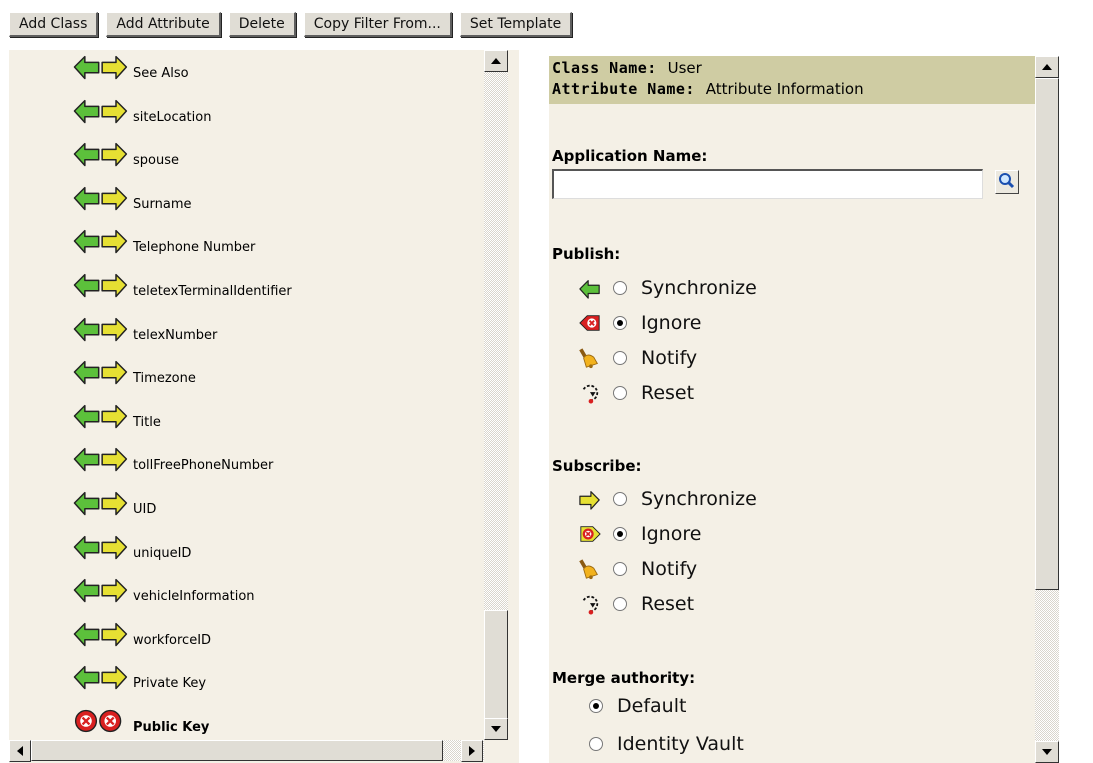 The width and height of the screenshot is (1093, 763). I want to click on publish-sync-icon, so click(589, 289).